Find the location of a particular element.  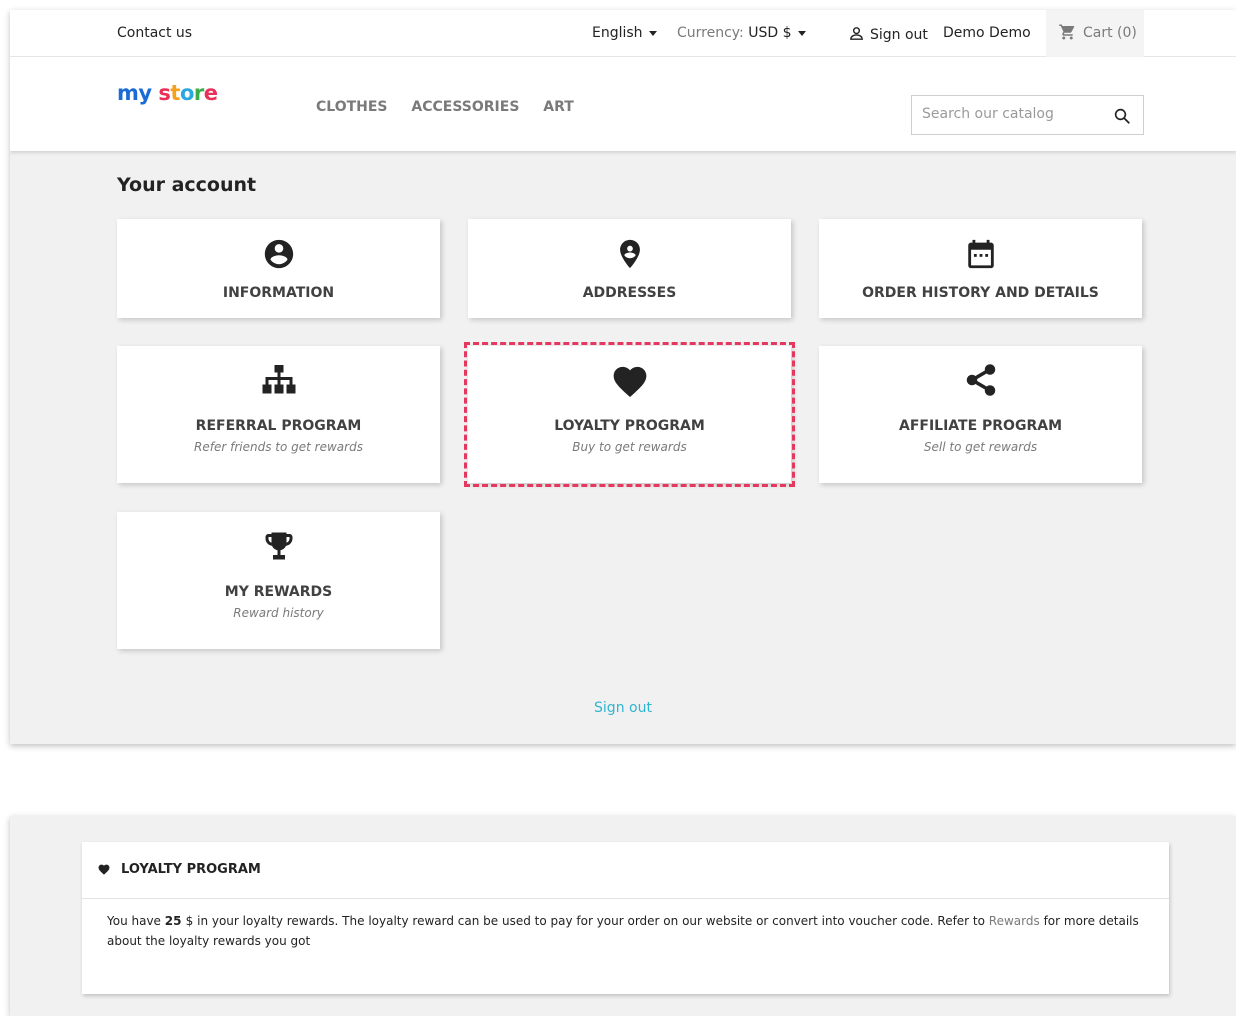

contact-us-link: Contact us is located at coordinates (154, 33).